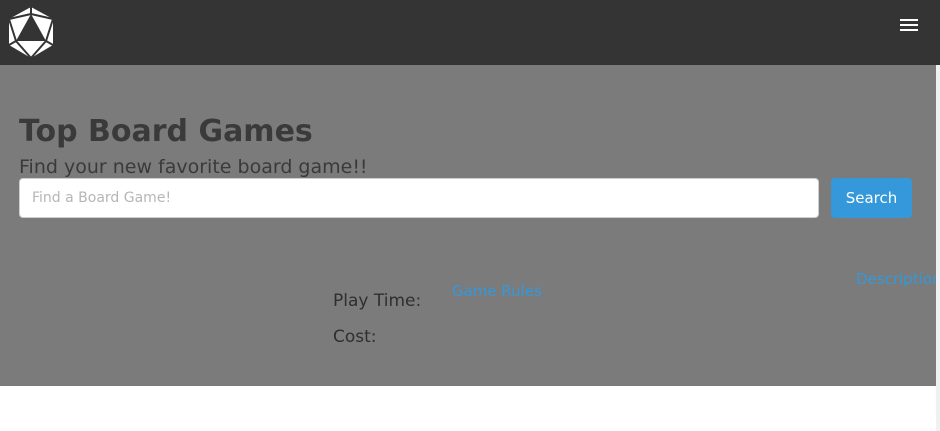  I want to click on page-background-area, so click(468, 408).